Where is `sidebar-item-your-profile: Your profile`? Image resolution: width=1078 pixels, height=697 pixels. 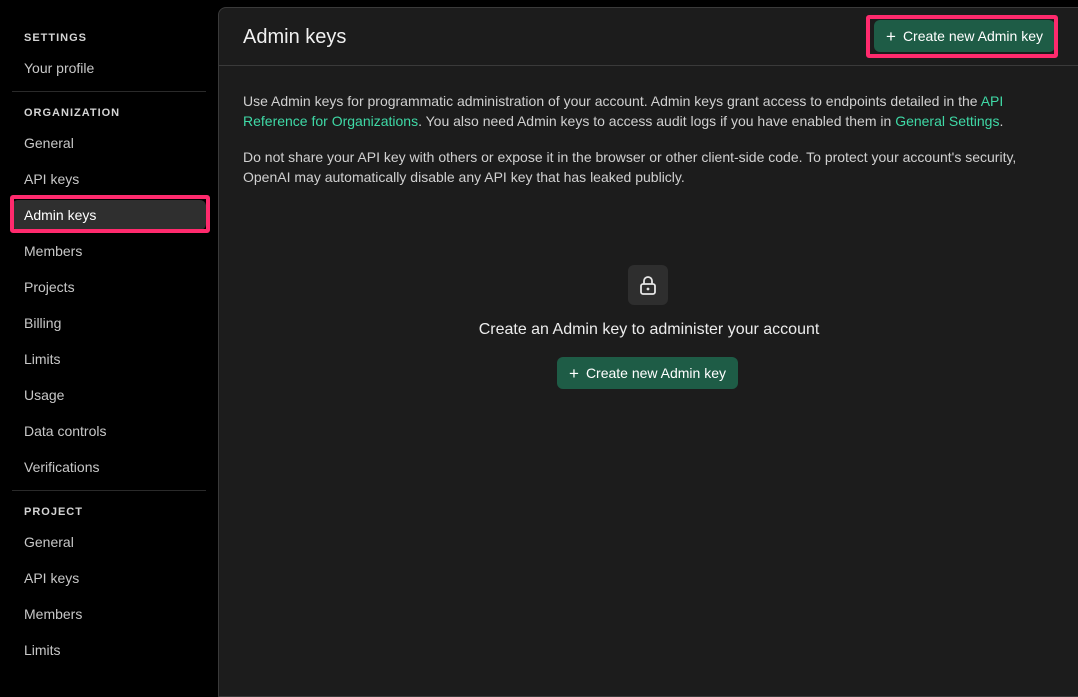
sidebar-item-your-profile: Your profile is located at coordinates (109, 68).